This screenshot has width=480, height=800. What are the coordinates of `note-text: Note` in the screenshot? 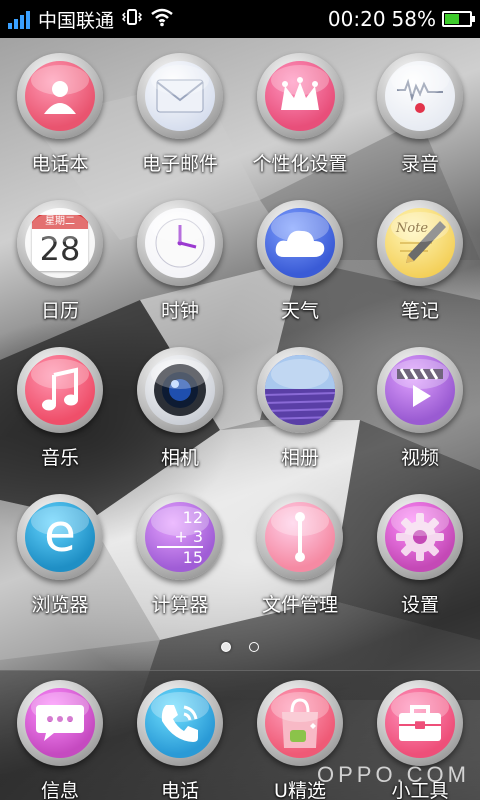 It's located at (412, 228).